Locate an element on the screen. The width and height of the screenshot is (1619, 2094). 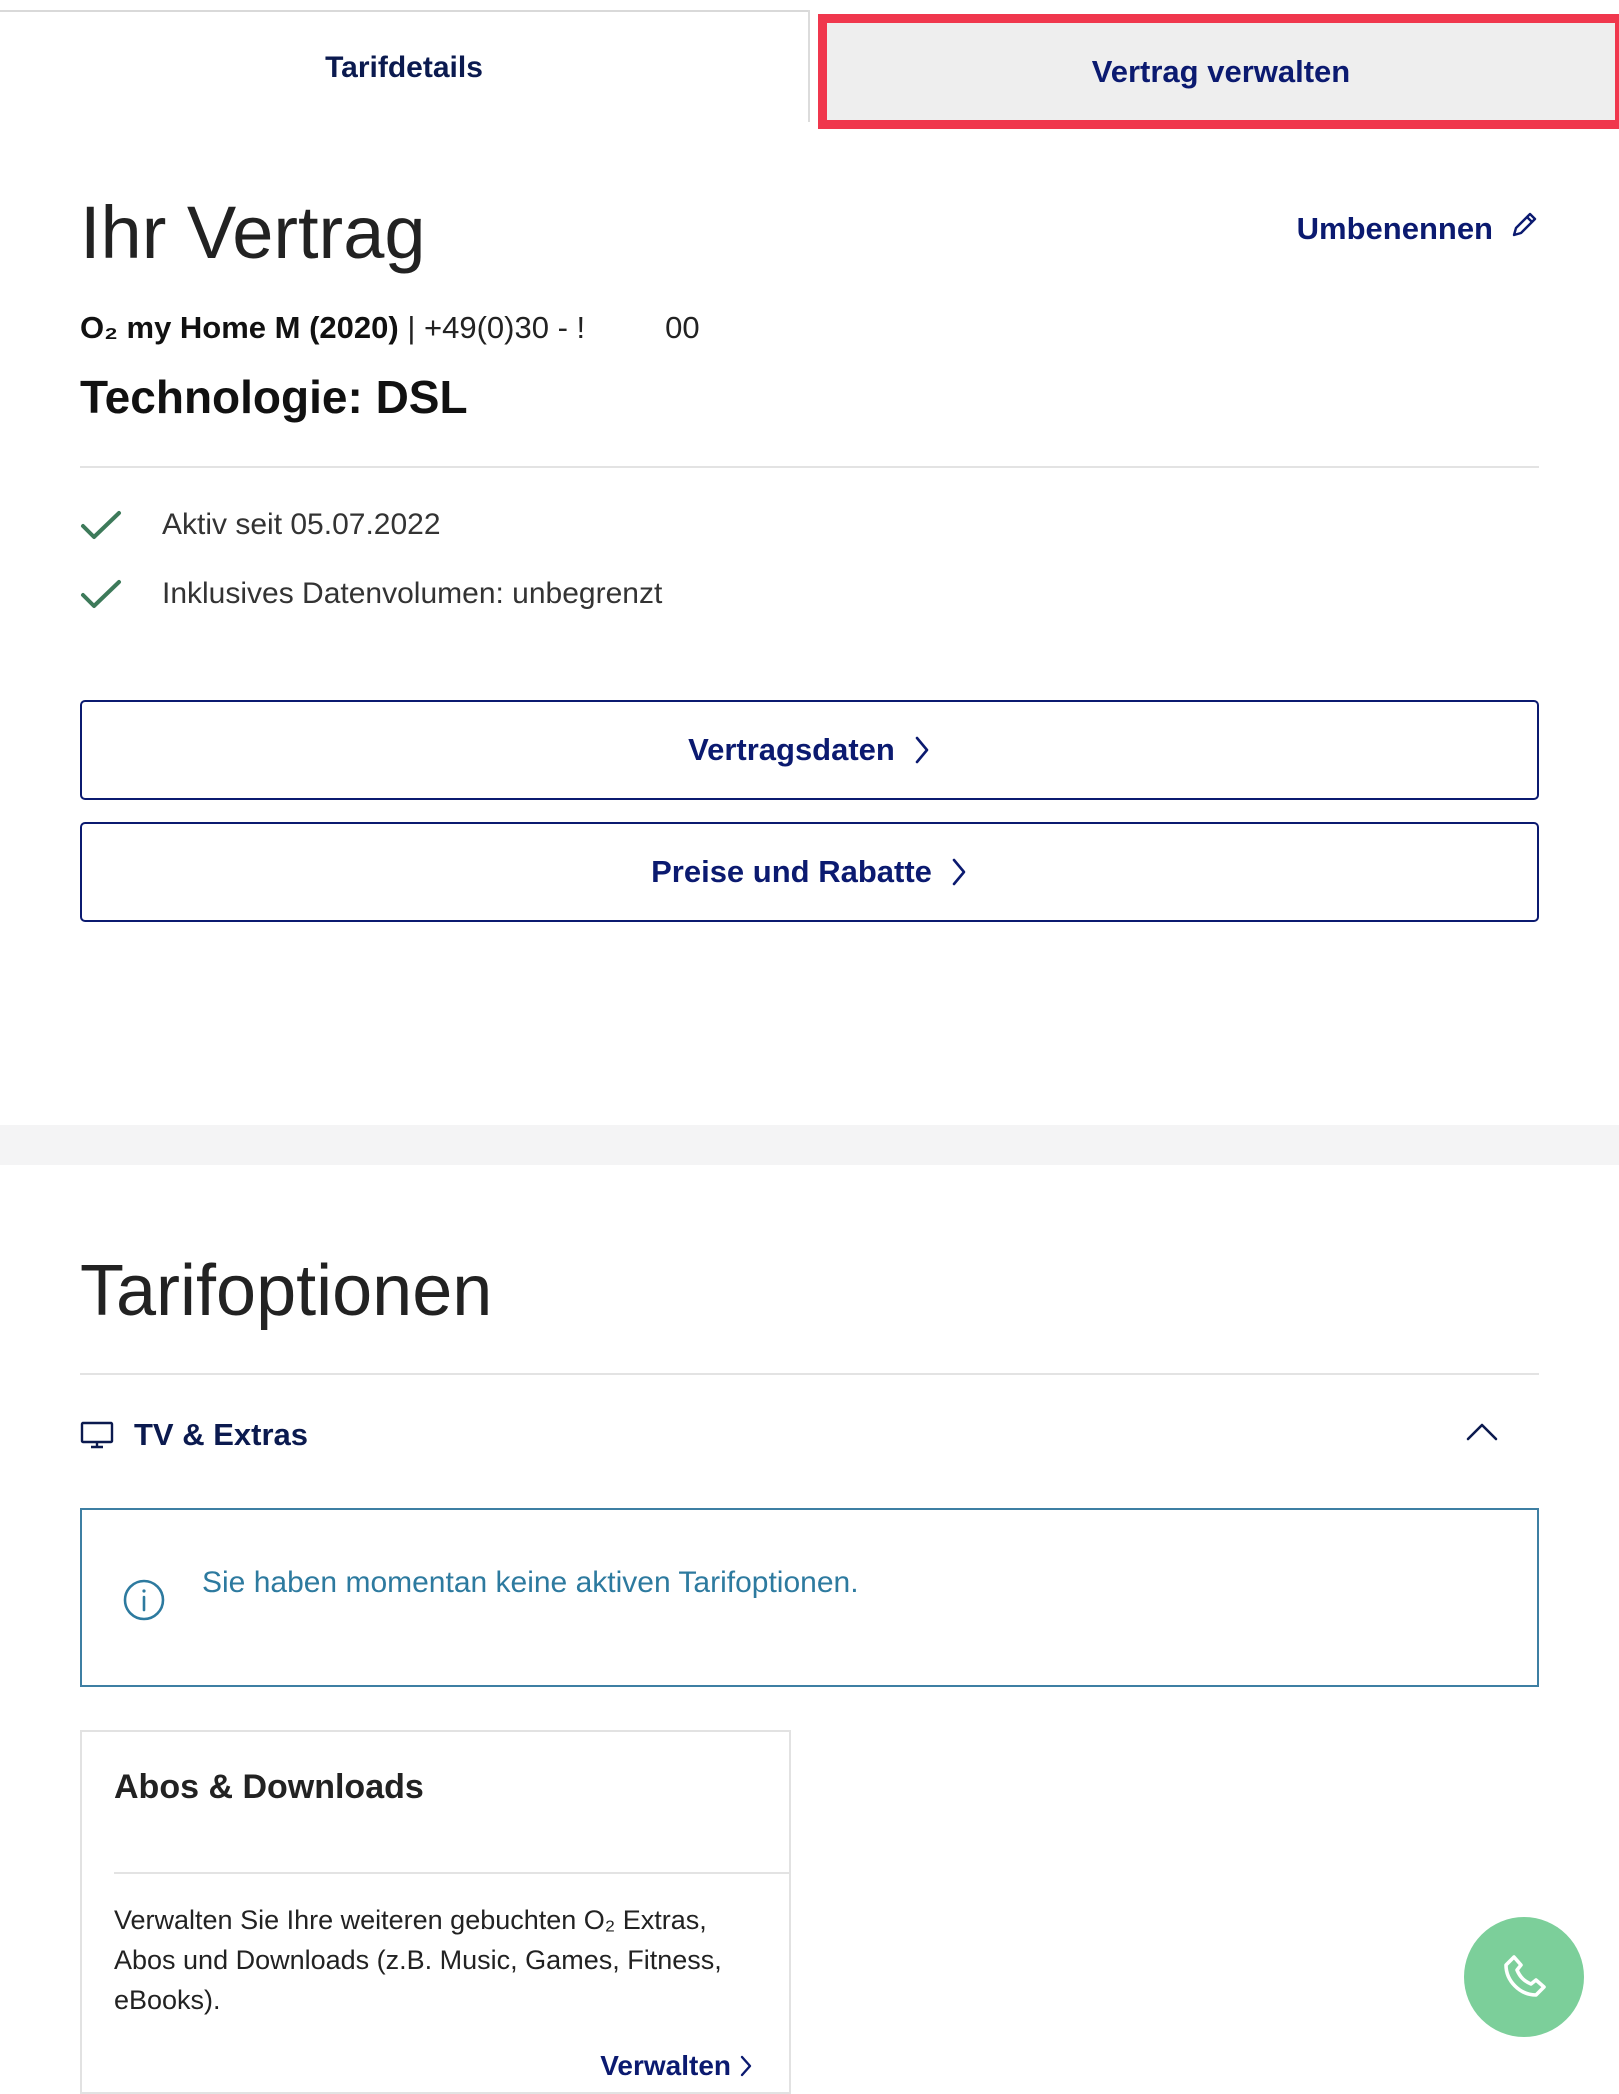
rename-label: Umbenennen is located at coordinates (1394, 228).